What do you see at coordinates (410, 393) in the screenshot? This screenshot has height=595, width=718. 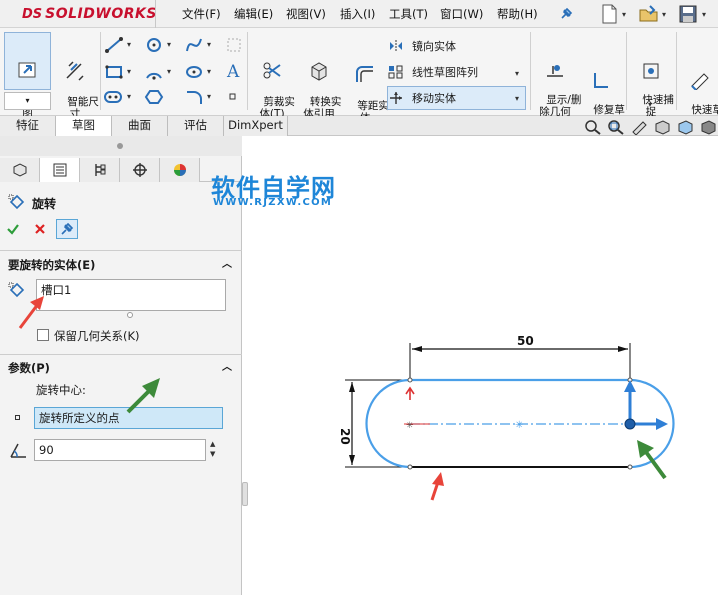 I see `origin-y-icon` at bounding box center [410, 393].